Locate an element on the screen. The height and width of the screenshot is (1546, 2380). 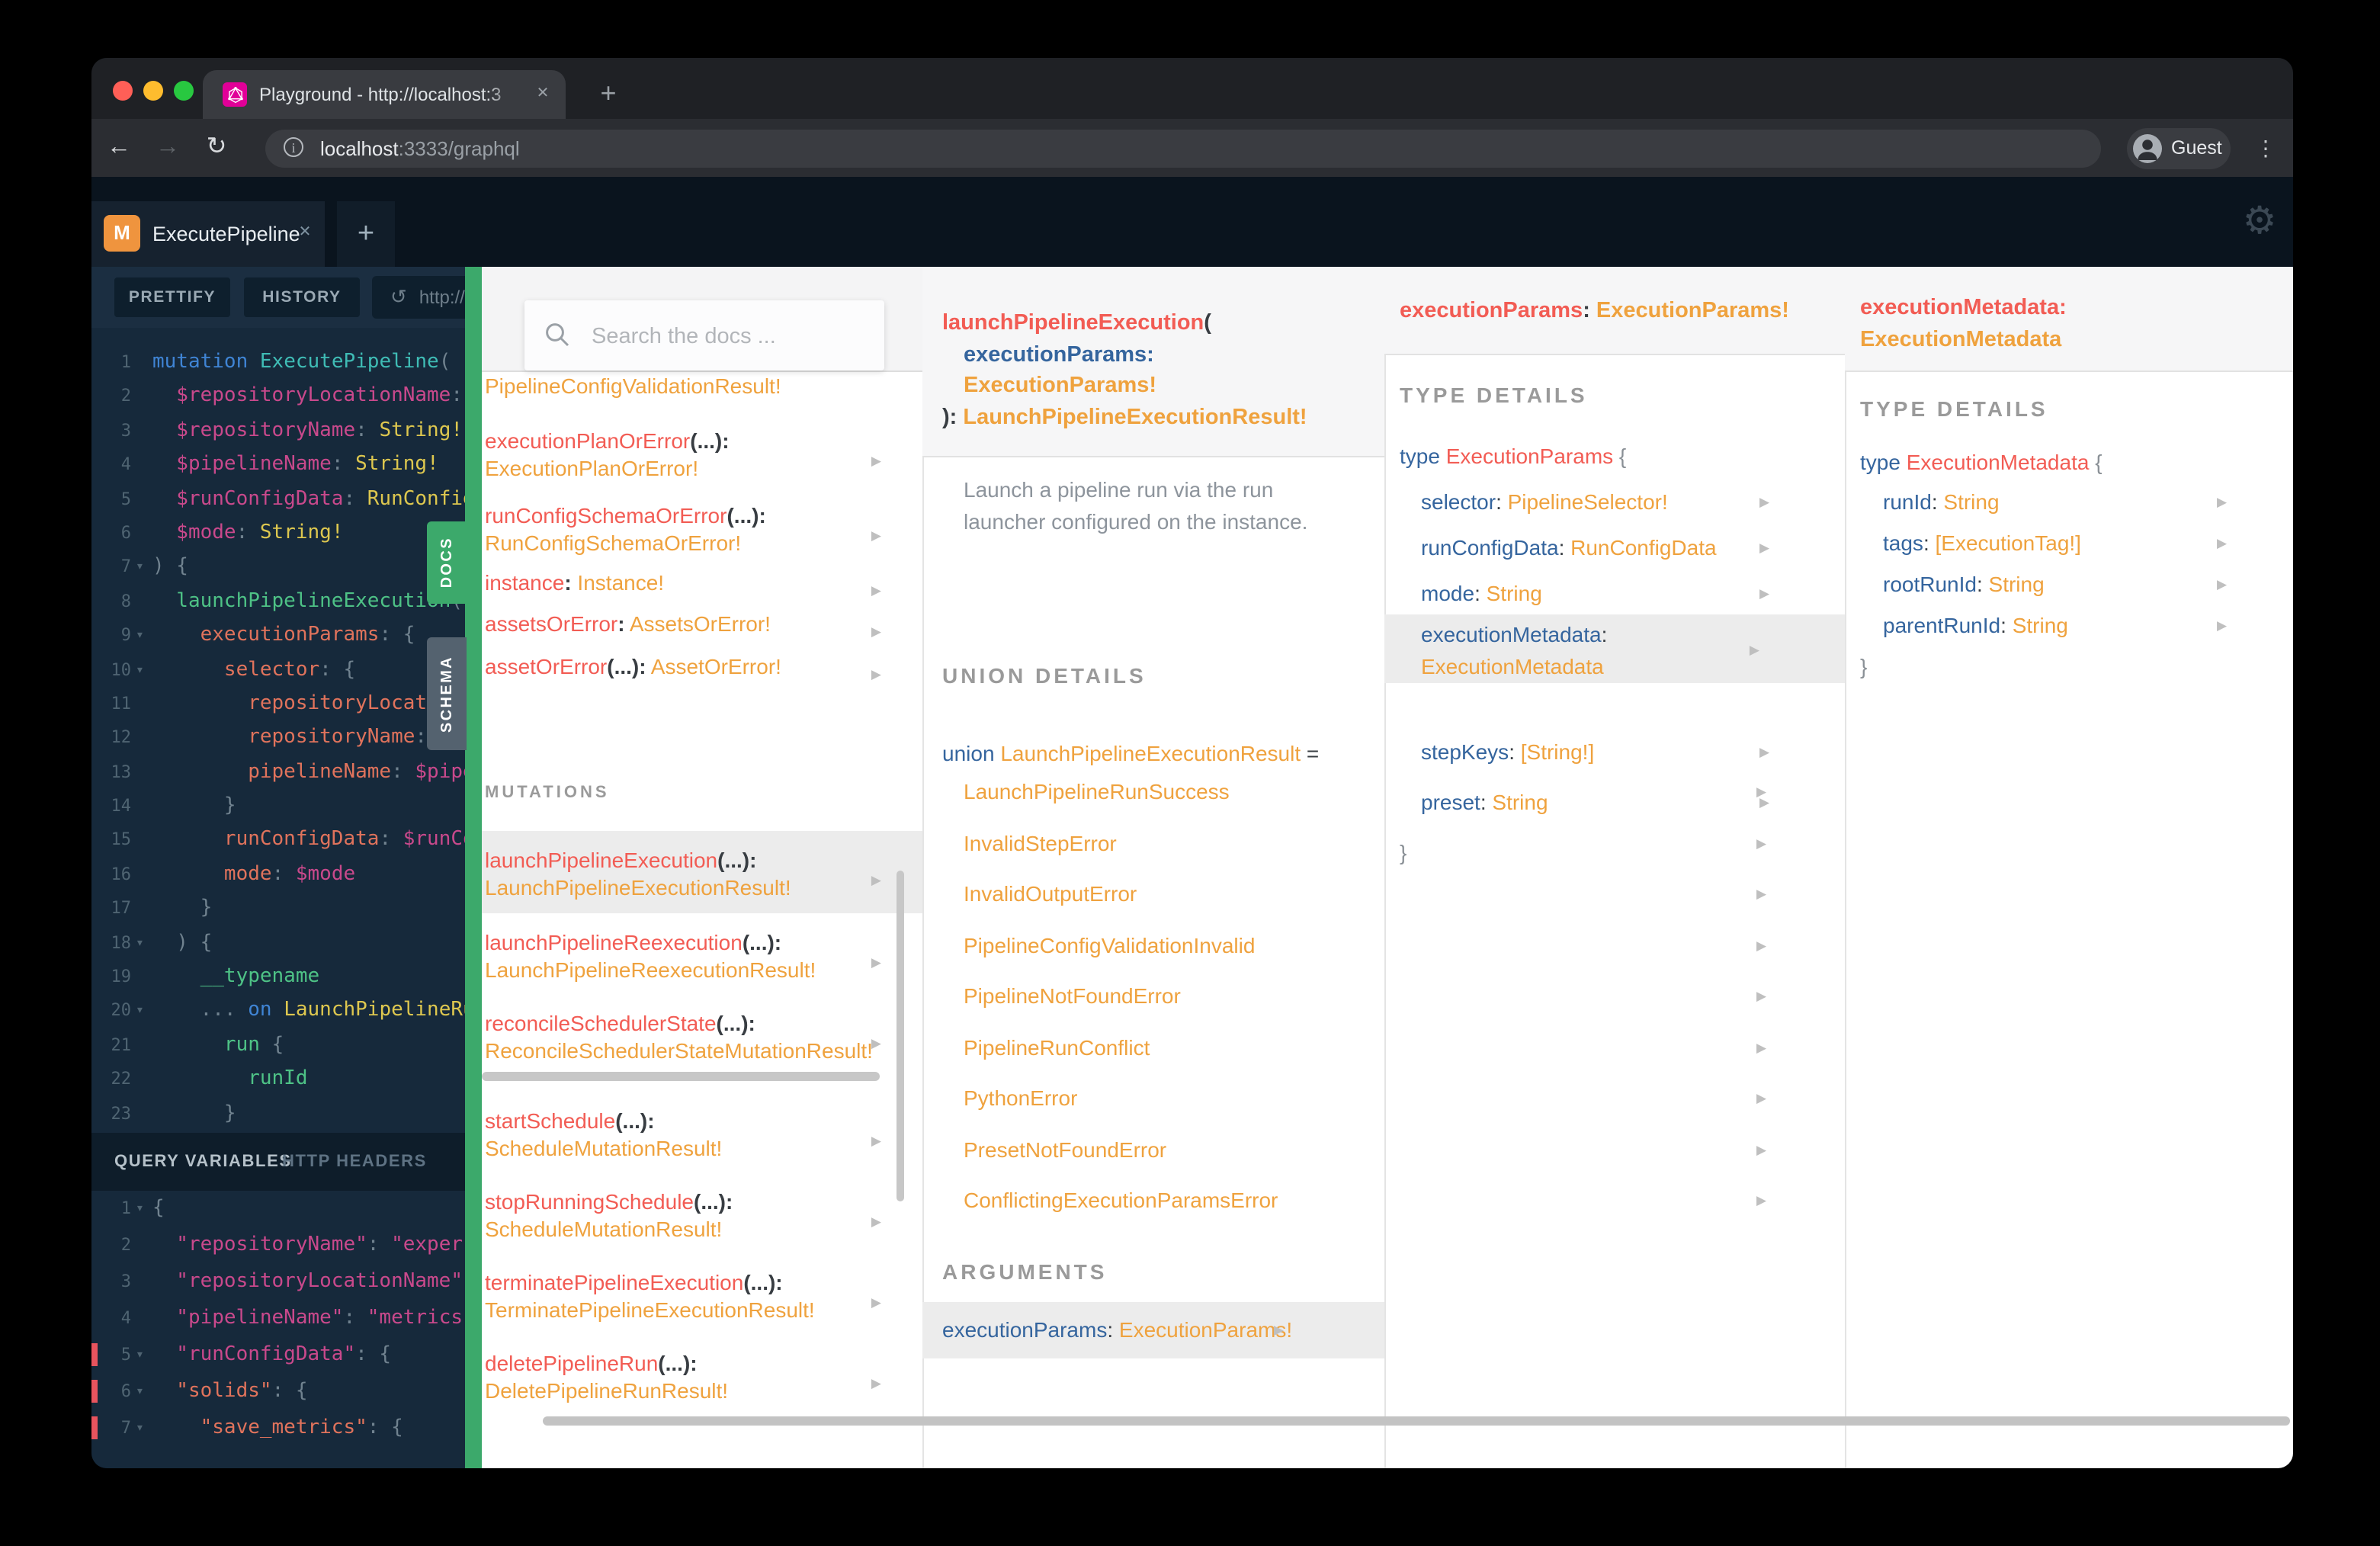
playground-new-tab-button: + is located at coordinates (366, 234).